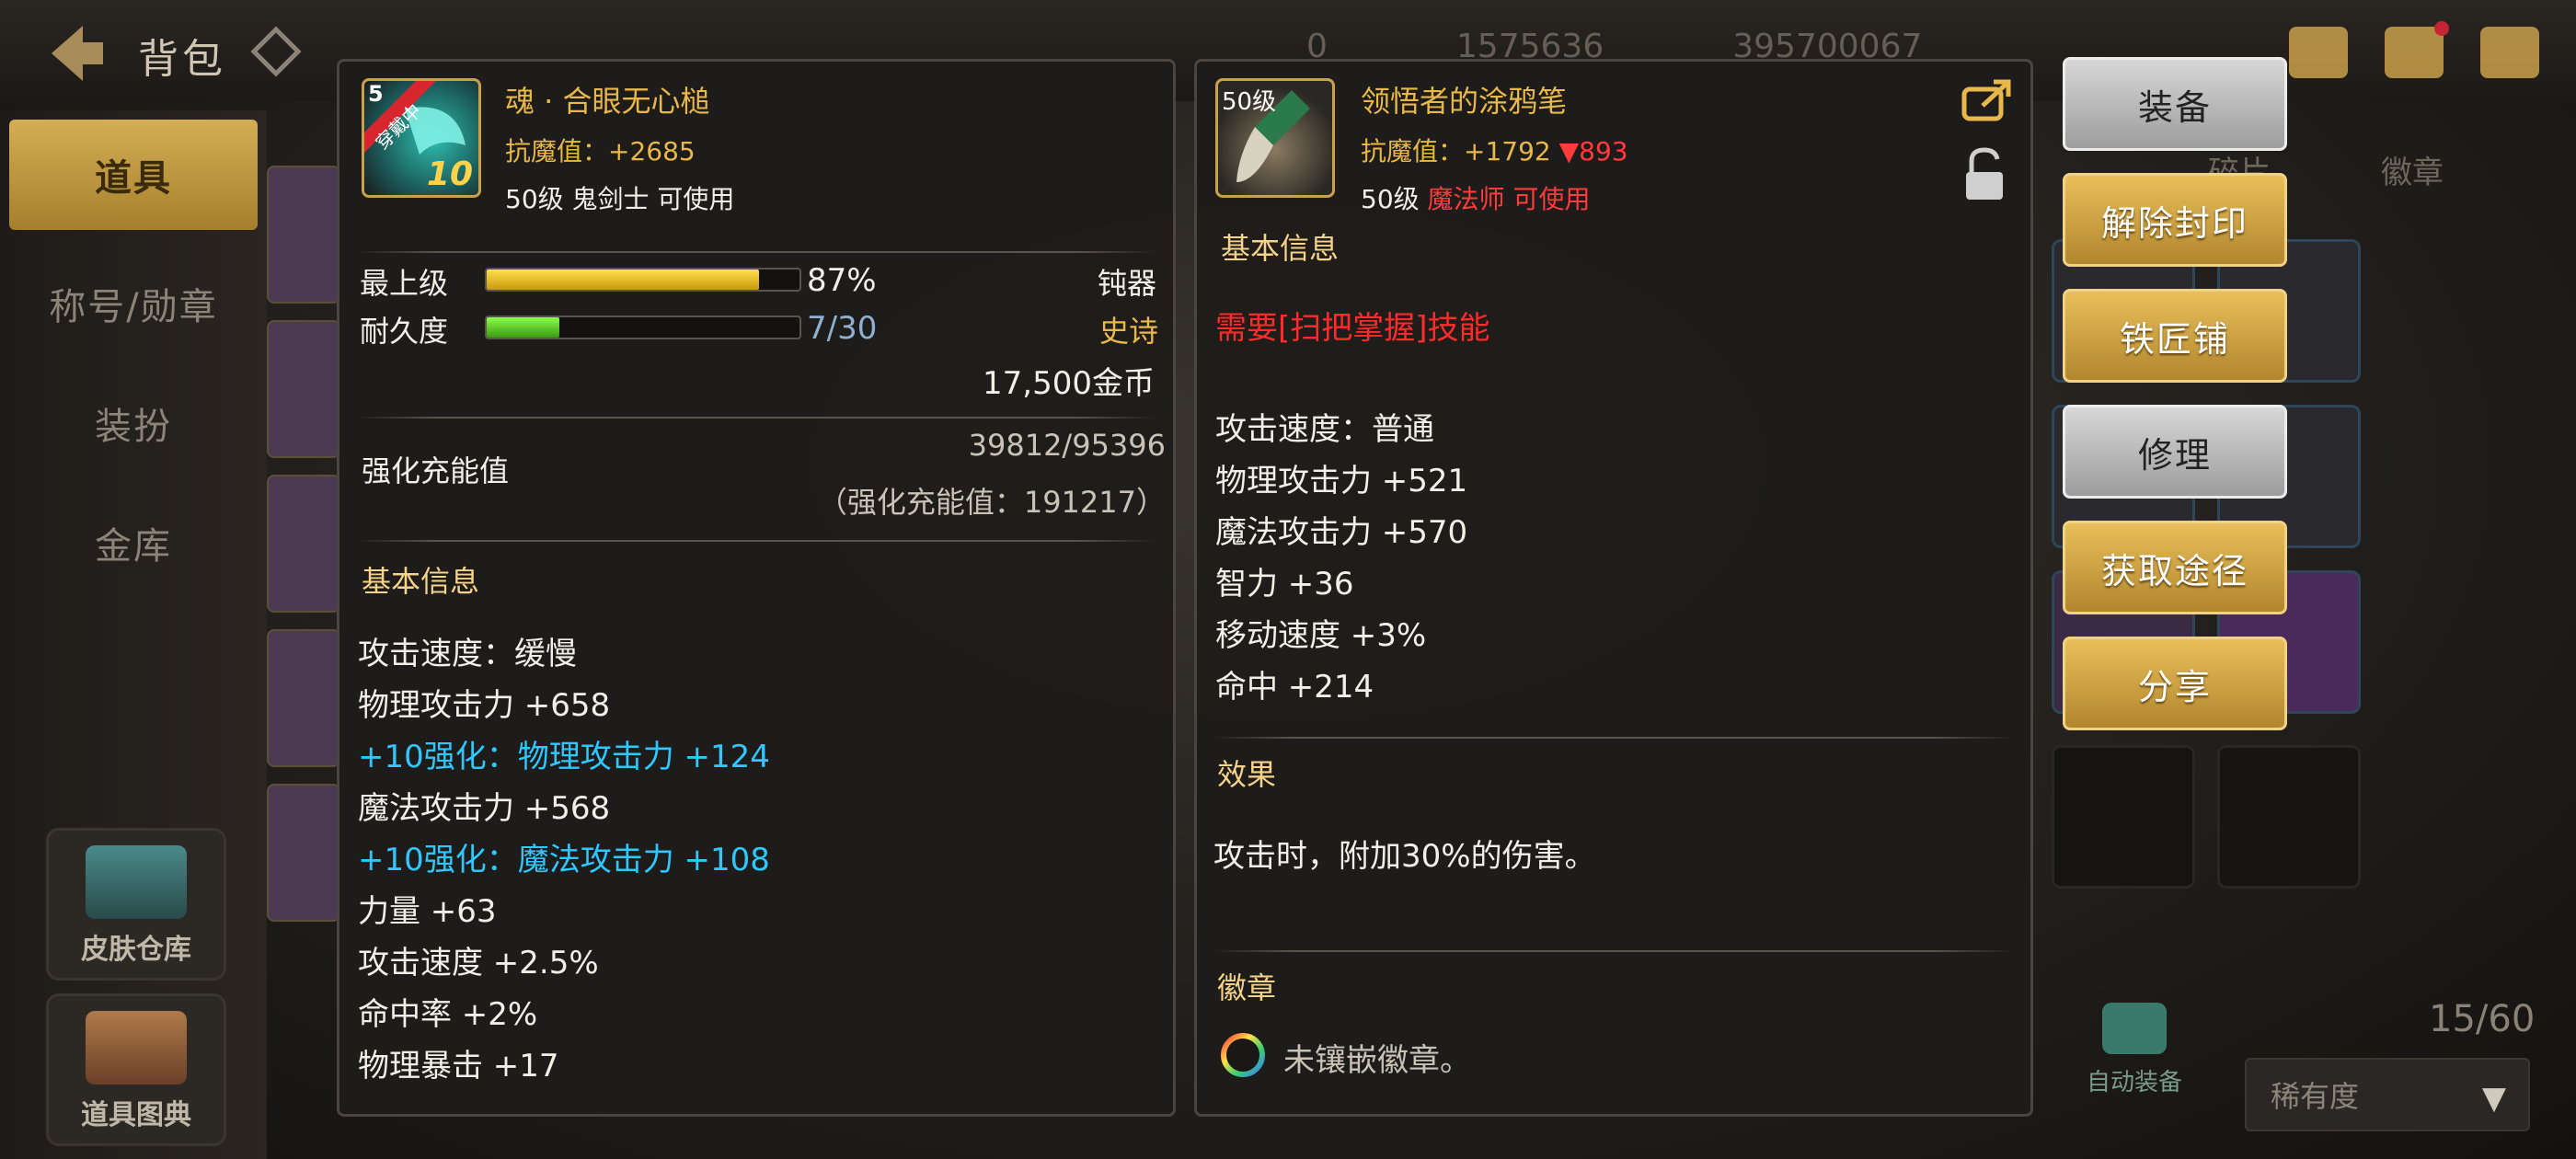 The image size is (2576, 1159). I want to click on sort-label: 稀有度, so click(2315, 1096).